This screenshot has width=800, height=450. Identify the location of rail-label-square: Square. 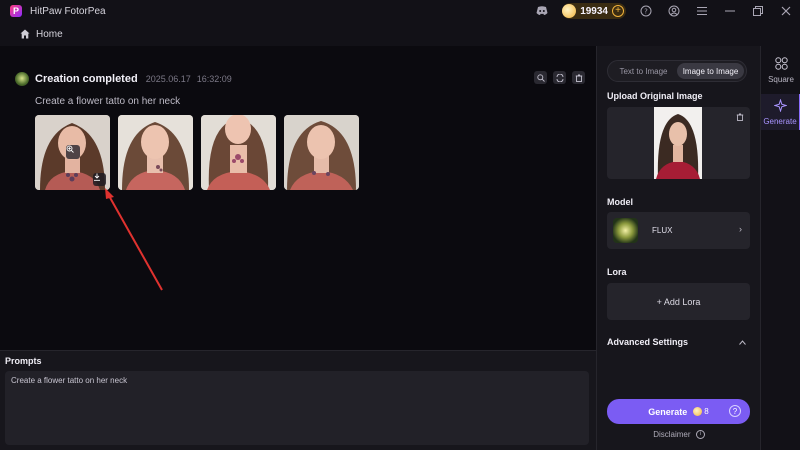
(781, 79).